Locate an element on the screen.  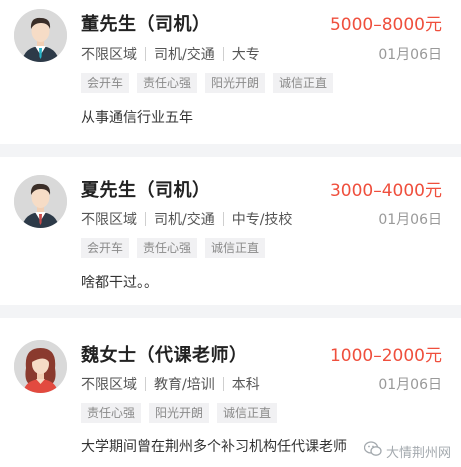
tag-list: 责任心强 阳光开朗 诚信正直 is located at coordinates (179, 413).